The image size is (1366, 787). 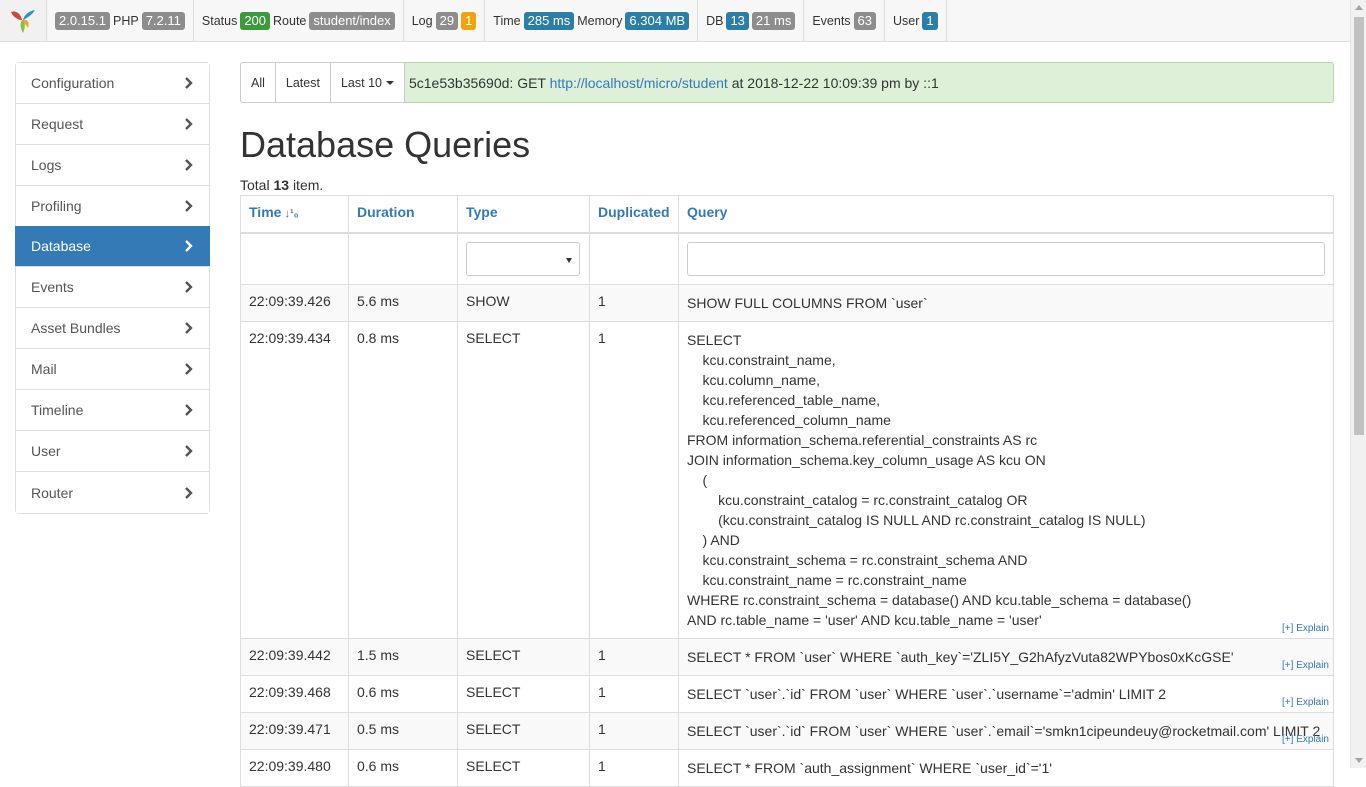 What do you see at coordinates (112, 287) in the screenshot?
I see `sidebar-item-events: Events` at bounding box center [112, 287].